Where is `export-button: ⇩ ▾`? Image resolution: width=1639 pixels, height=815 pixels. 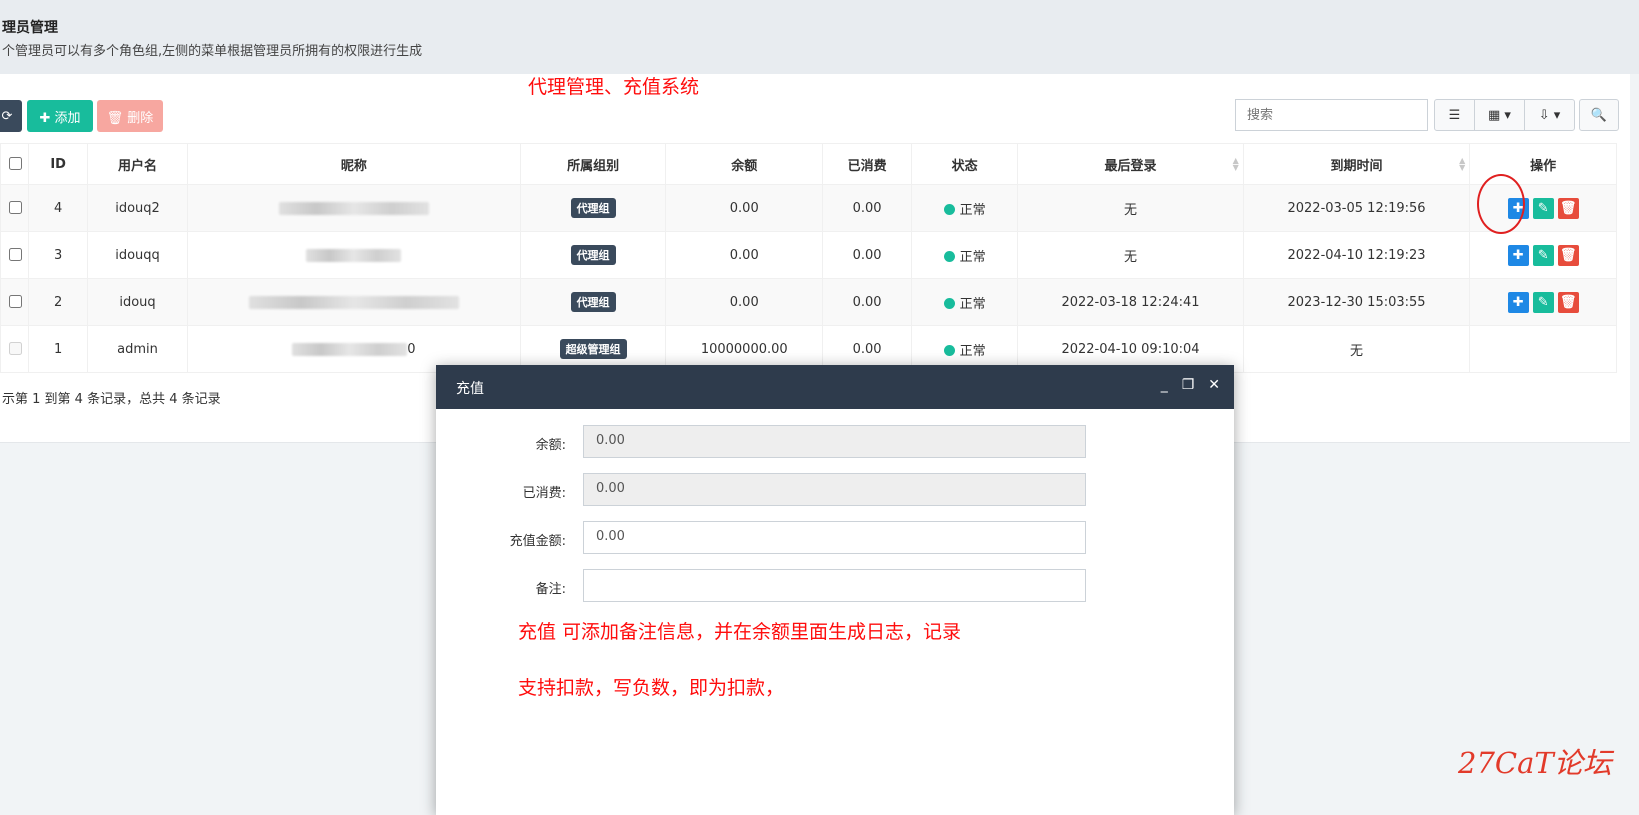
export-button: ⇩ ▾ is located at coordinates (1549, 115).